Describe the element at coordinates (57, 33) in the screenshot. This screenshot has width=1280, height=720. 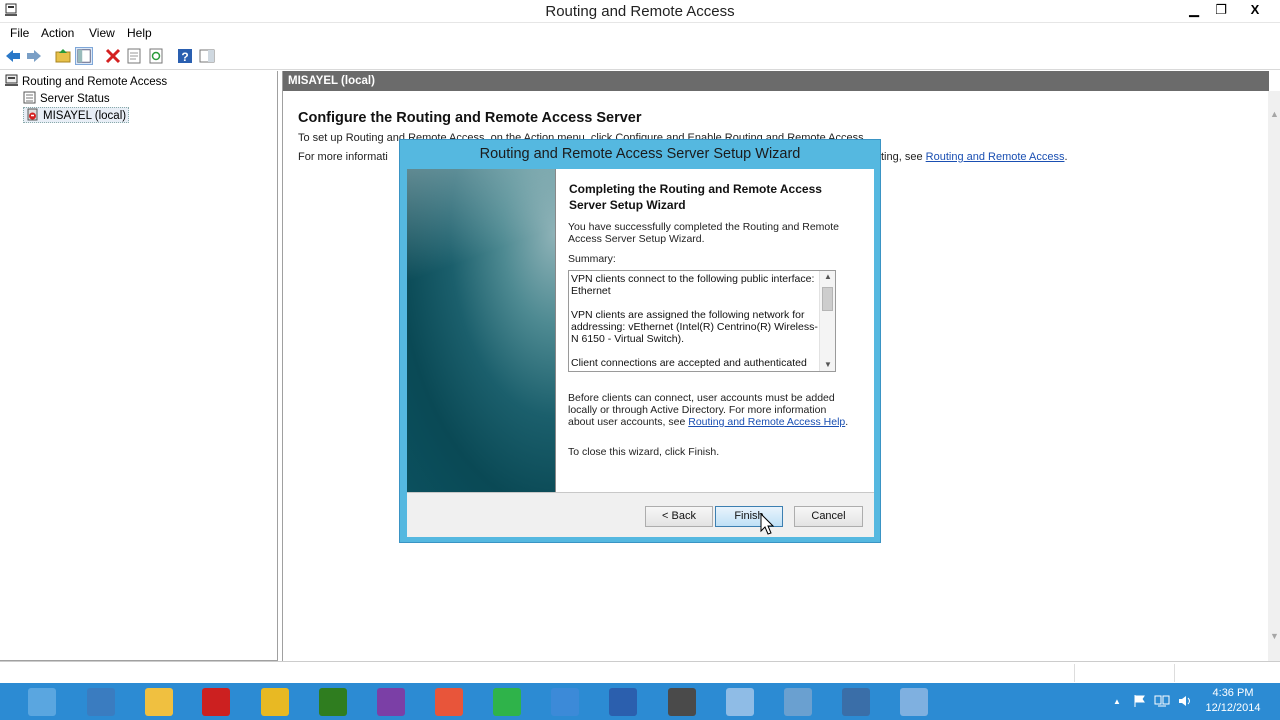
I see `menu-action: Action` at that location.